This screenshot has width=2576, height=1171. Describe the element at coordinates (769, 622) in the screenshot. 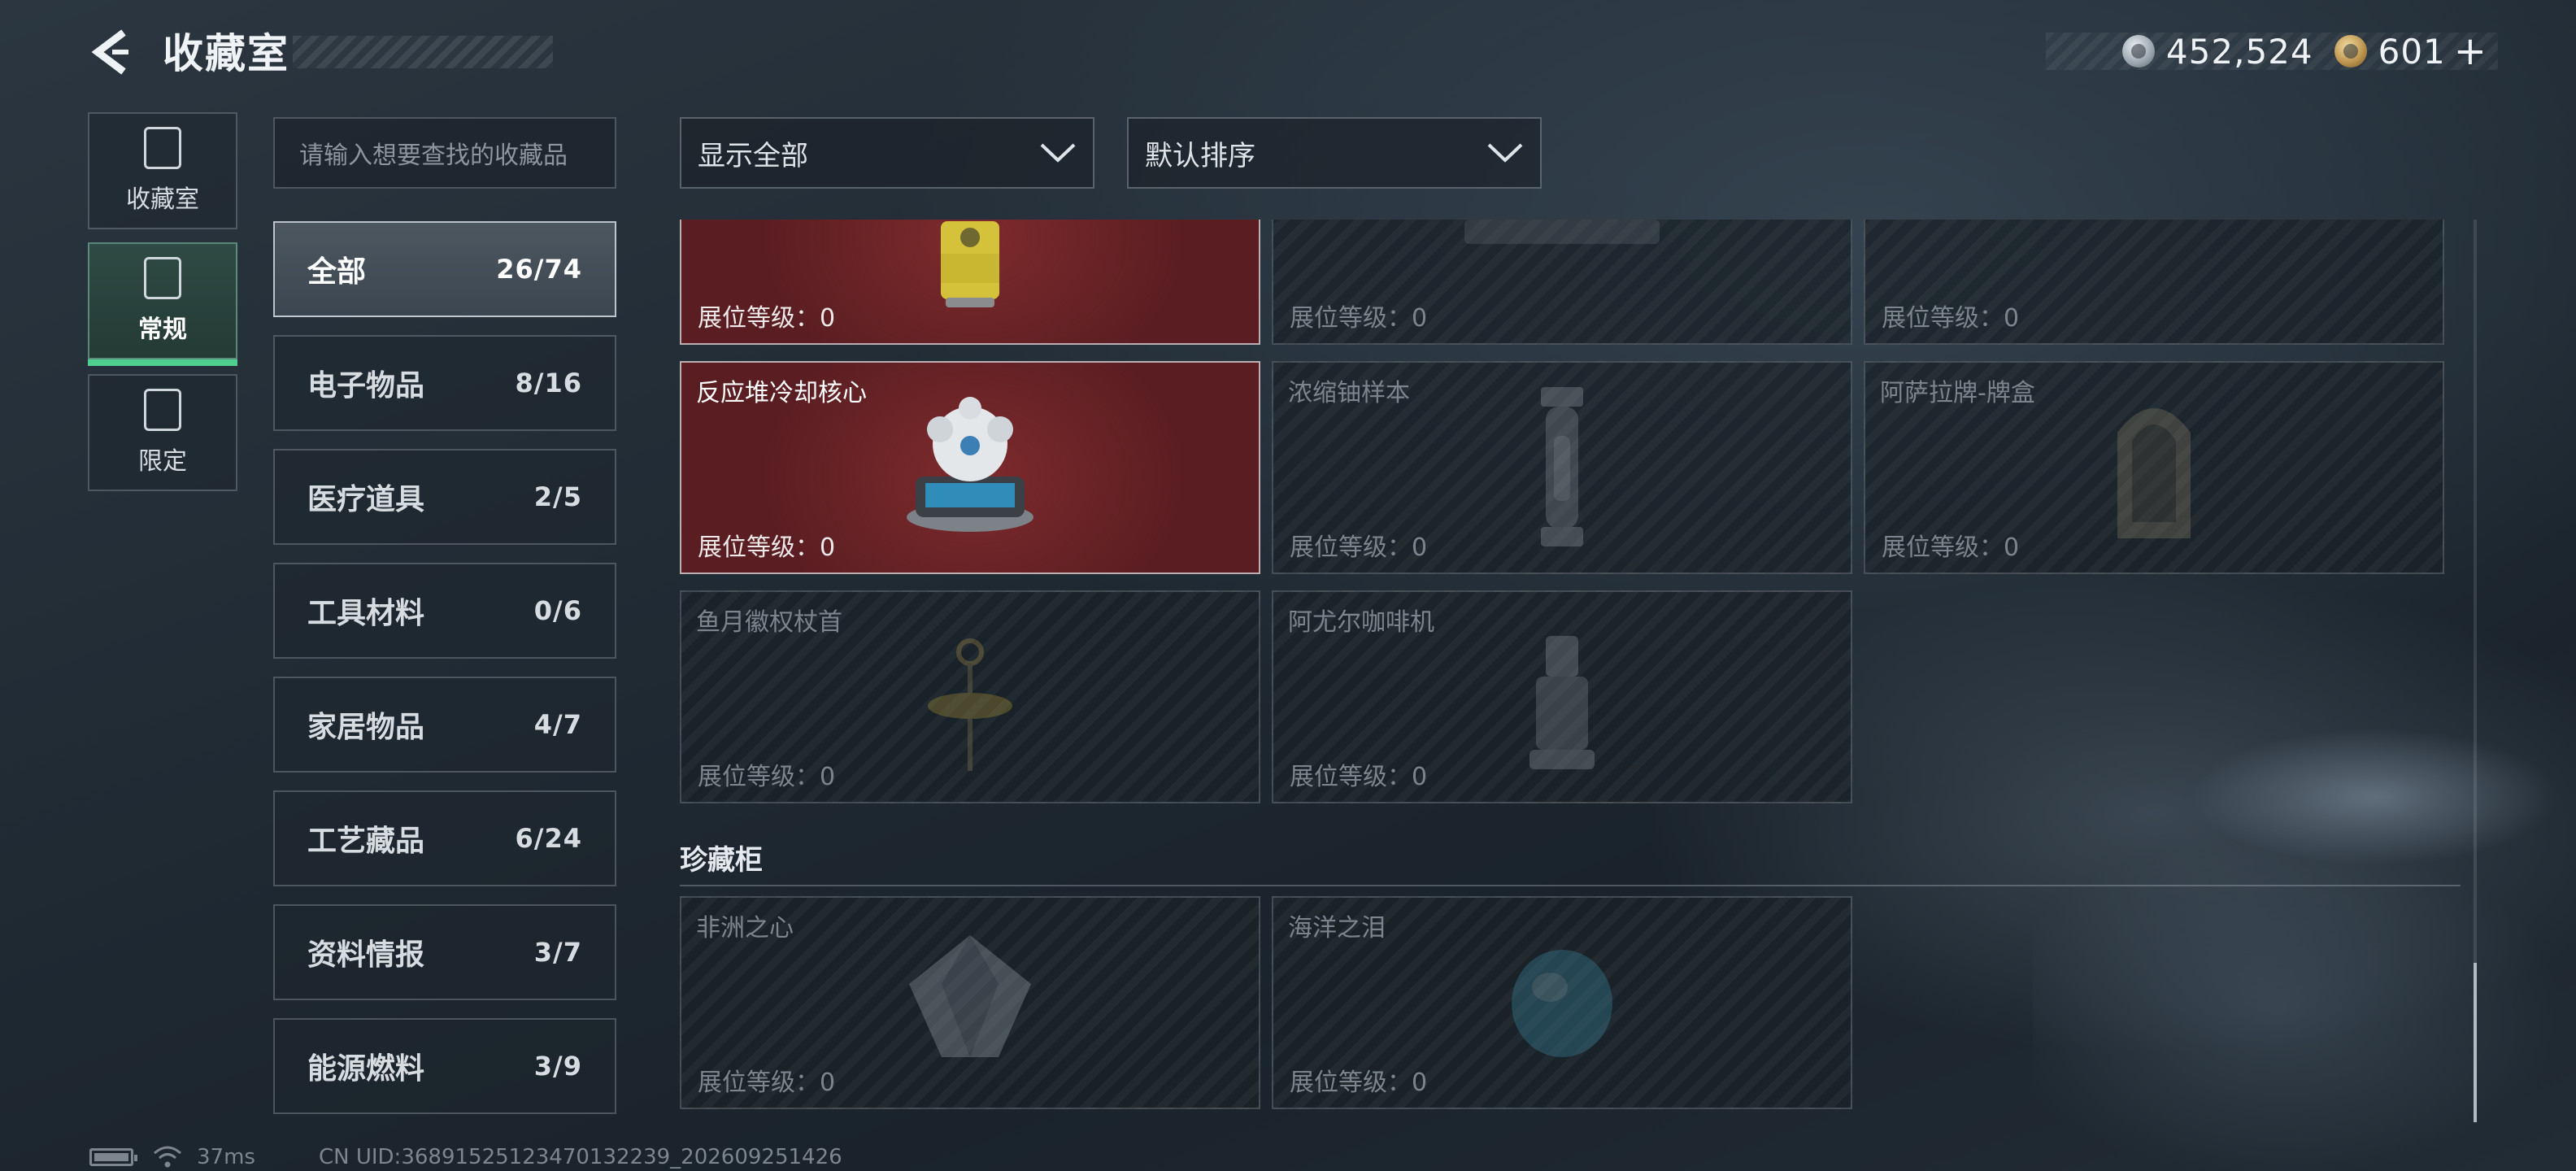

I see `item-name: 鱼月徽权杖首` at that location.